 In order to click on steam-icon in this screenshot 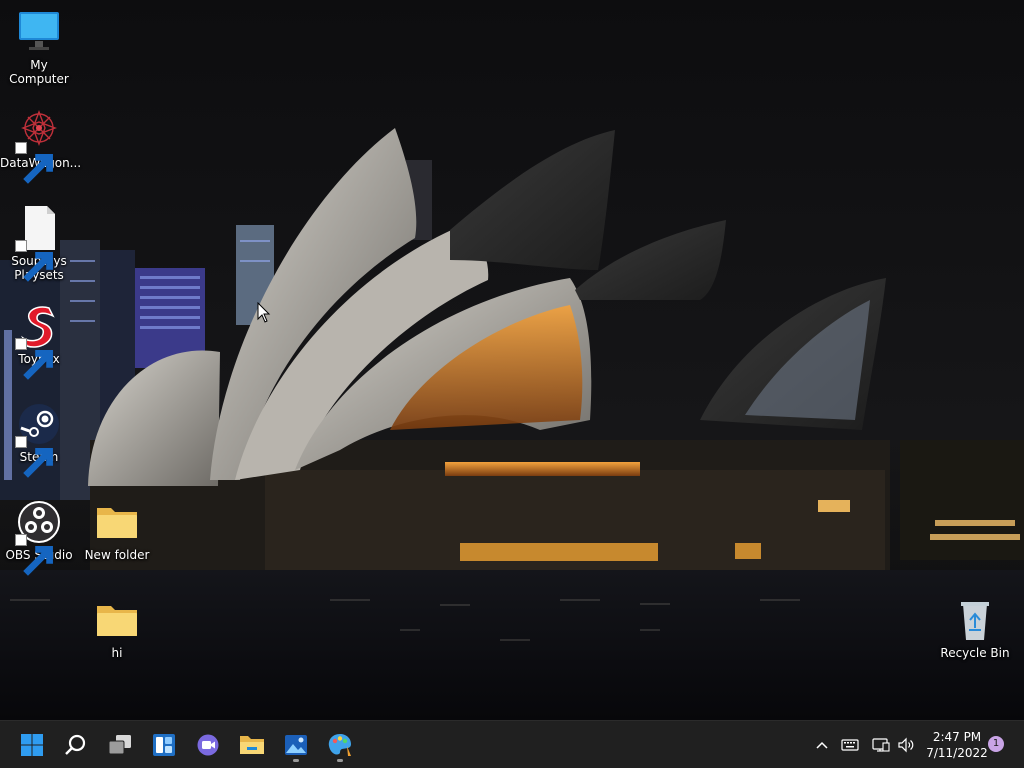, I will do `click(39, 439)`.